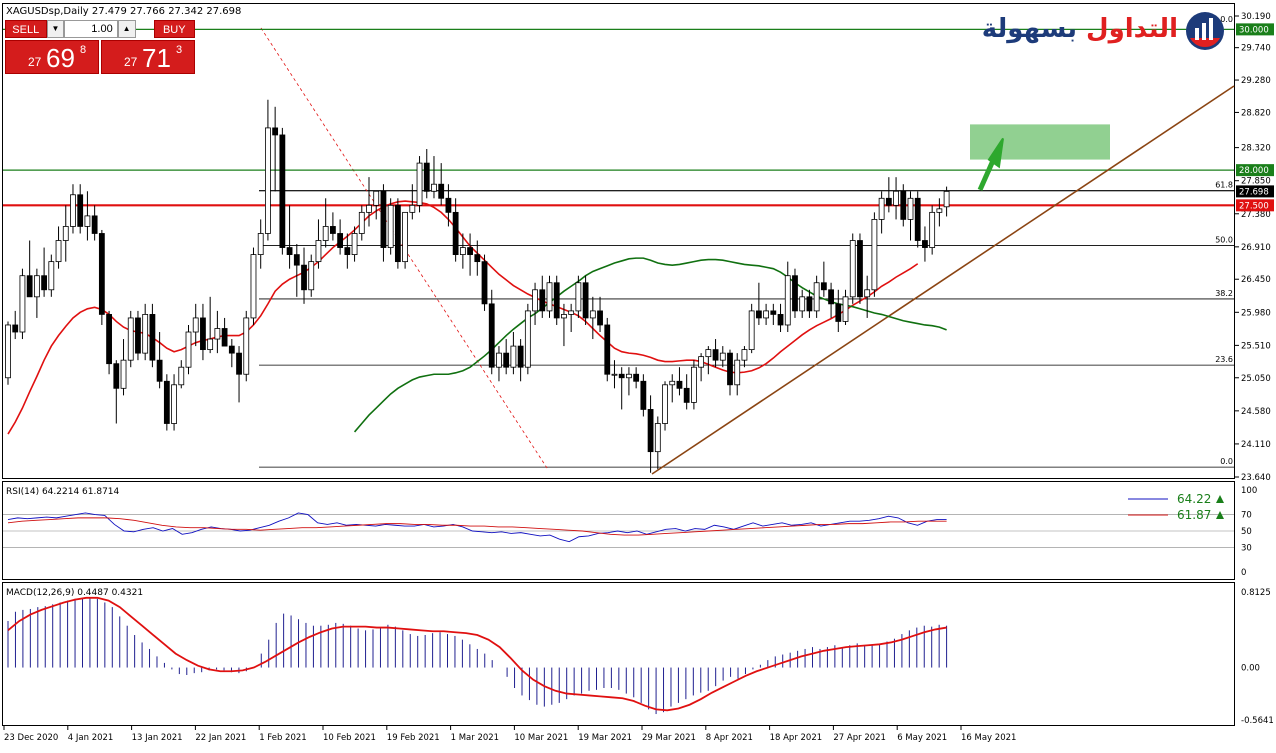  What do you see at coordinates (174, 29) in the screenshot?
I see `buy-button: BUY` at bounding box center [174, 29].